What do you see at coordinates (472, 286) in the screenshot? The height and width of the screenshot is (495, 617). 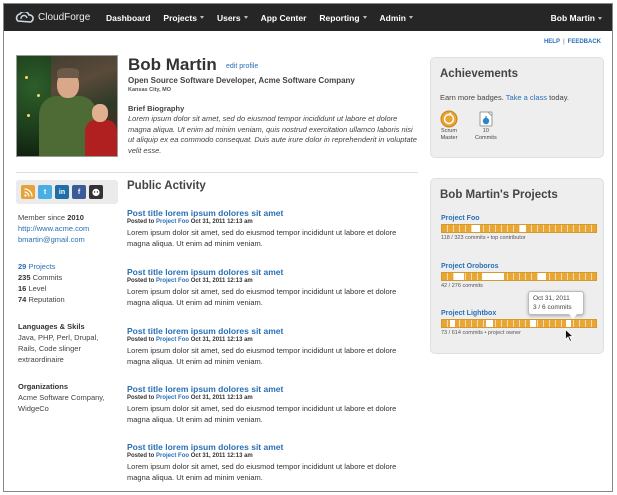 I see `project-commits-label: commits` at bounding box center [472, 286].